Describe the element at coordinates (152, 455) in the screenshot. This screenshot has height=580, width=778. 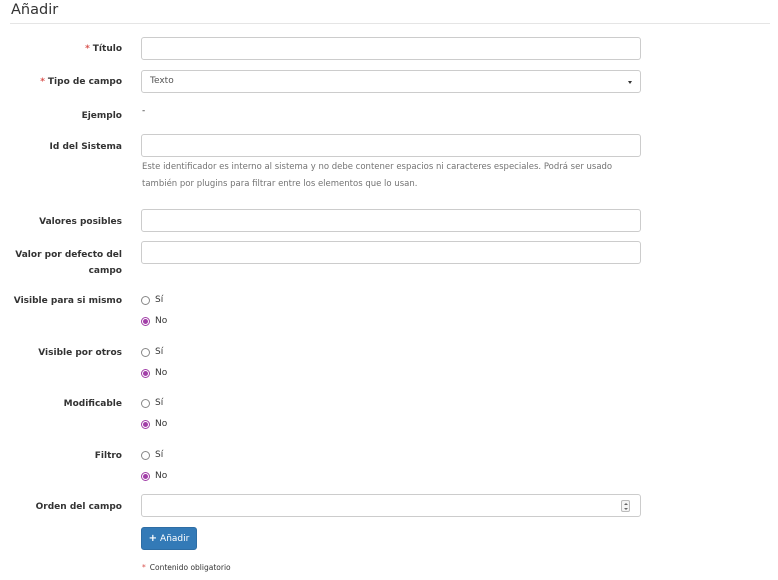
I see `filtro-yes: Sí` at that location.